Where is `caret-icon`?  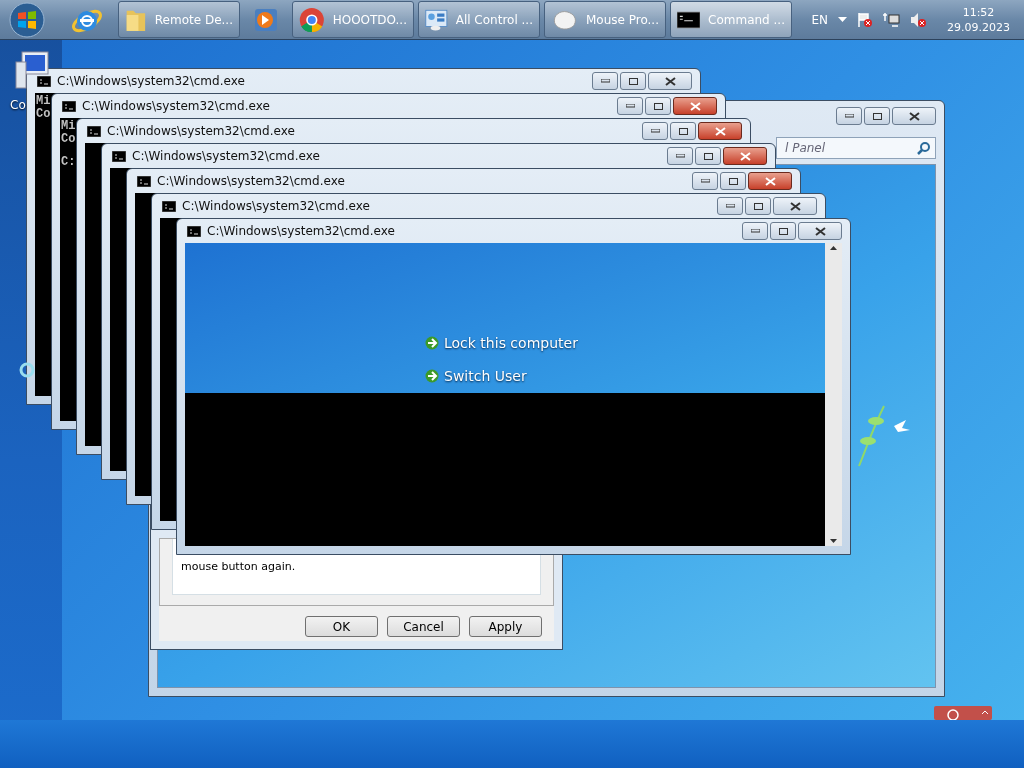 caret-icon is located at coordinates (842, 19).